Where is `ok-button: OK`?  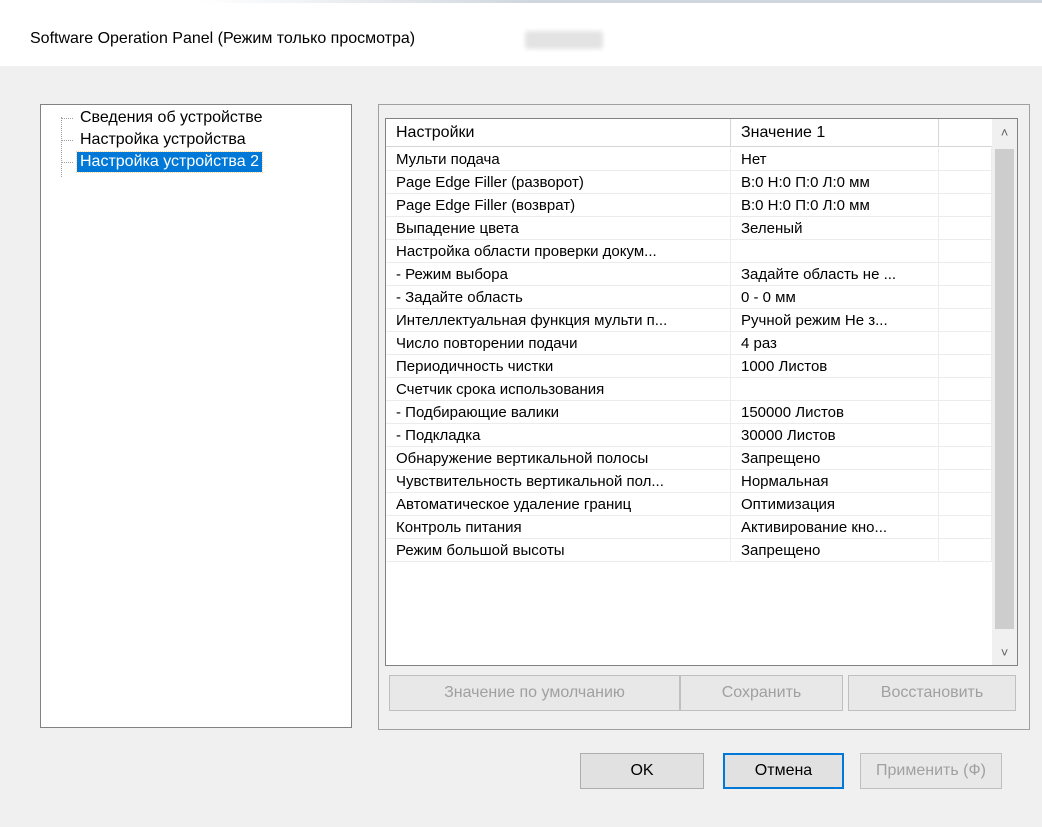
ok-button: OK is located at coordinates (642, 771).